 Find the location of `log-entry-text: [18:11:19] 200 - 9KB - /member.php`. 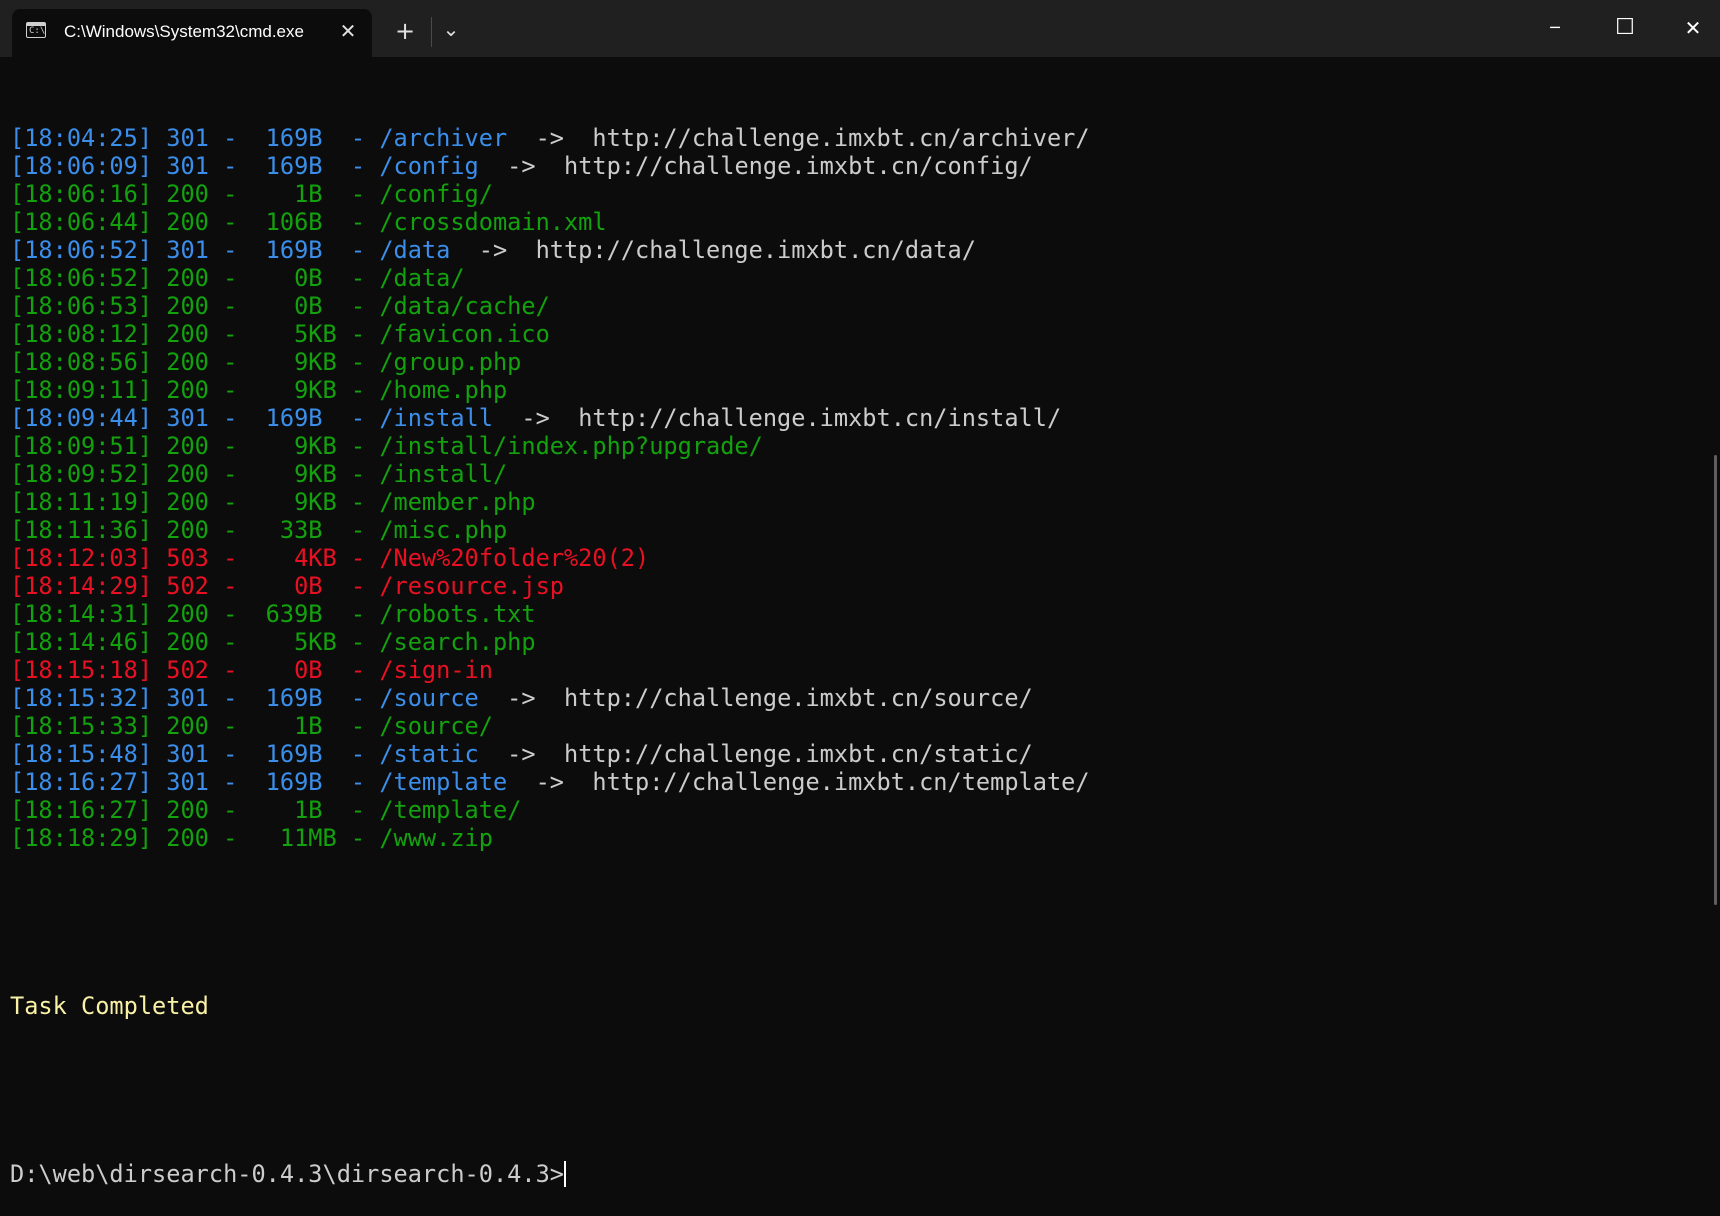

log-entry-text: [18:11:19] 200 - 9KB - /member.php is located at coordinates (273, 502).